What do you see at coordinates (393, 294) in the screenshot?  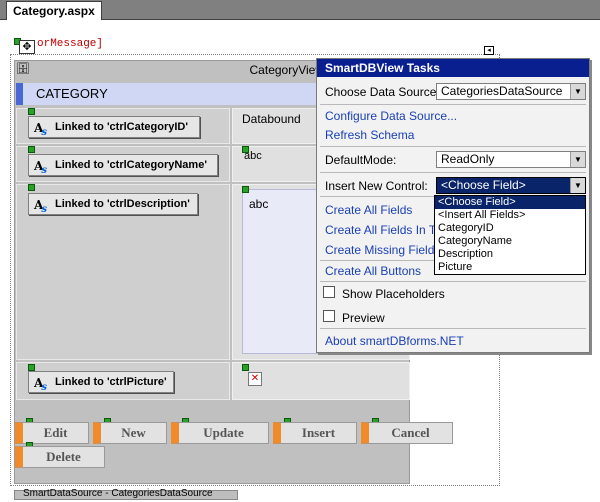 I see `show-placeholders-label: Show Placeholders` at bounding box center [393, 294].